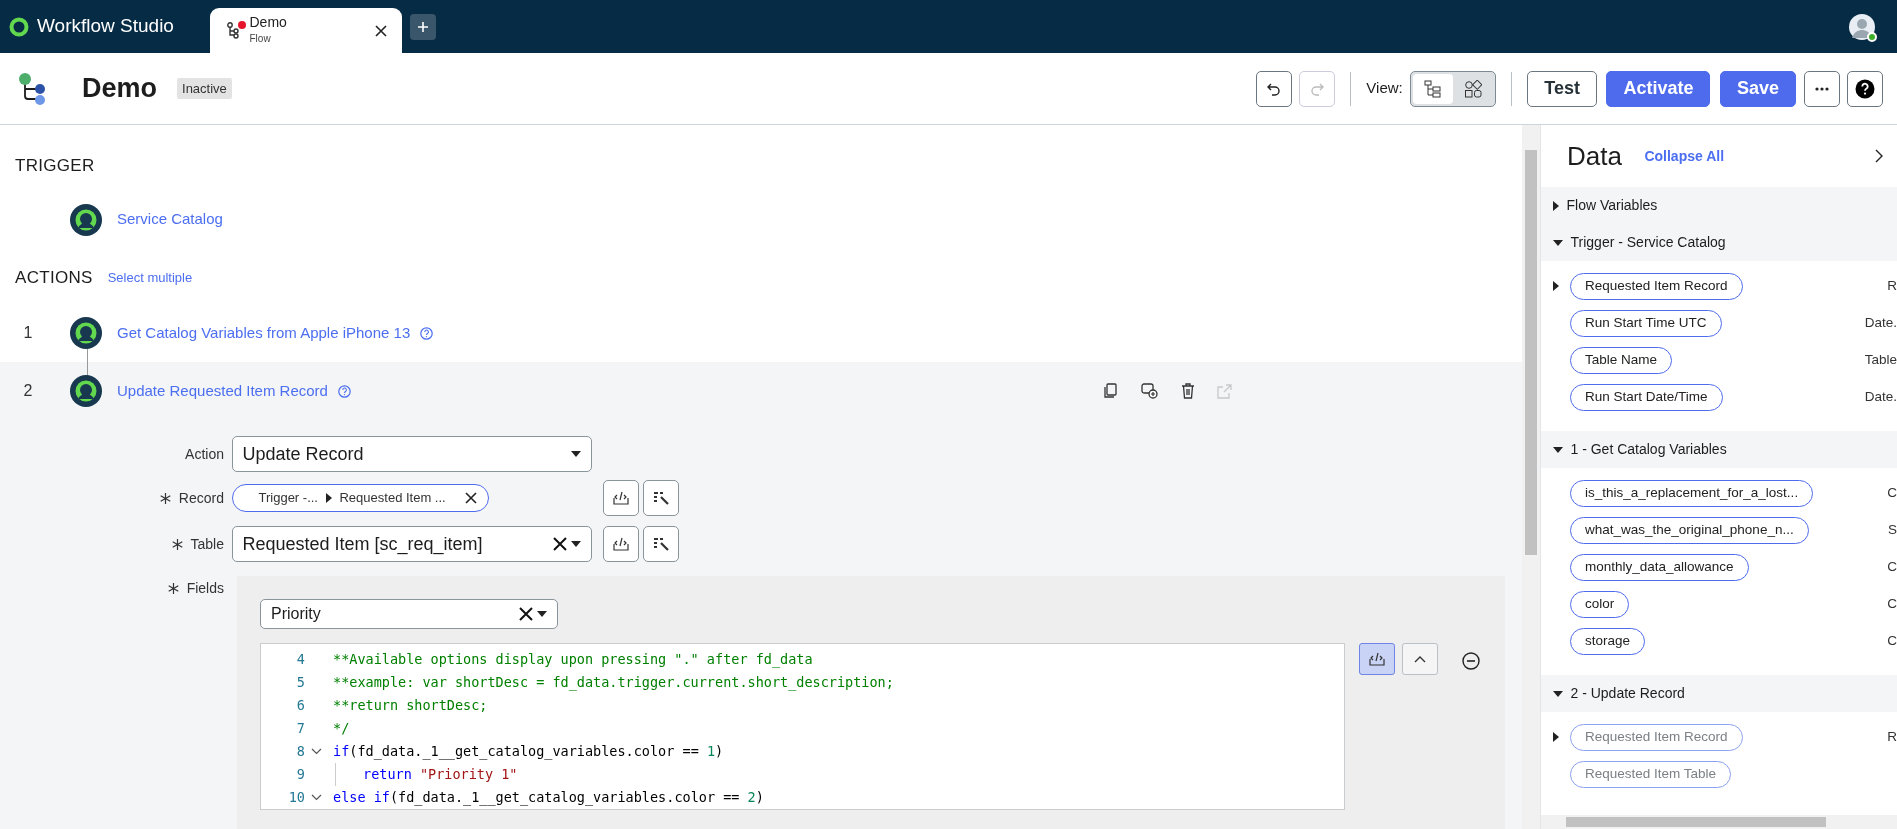 The height and width of the screenshot is (829, 1897). What do you see at coordinates (300, 728) in the screenshot?
I see `line-number: 7` at bounding box center [300, 728].